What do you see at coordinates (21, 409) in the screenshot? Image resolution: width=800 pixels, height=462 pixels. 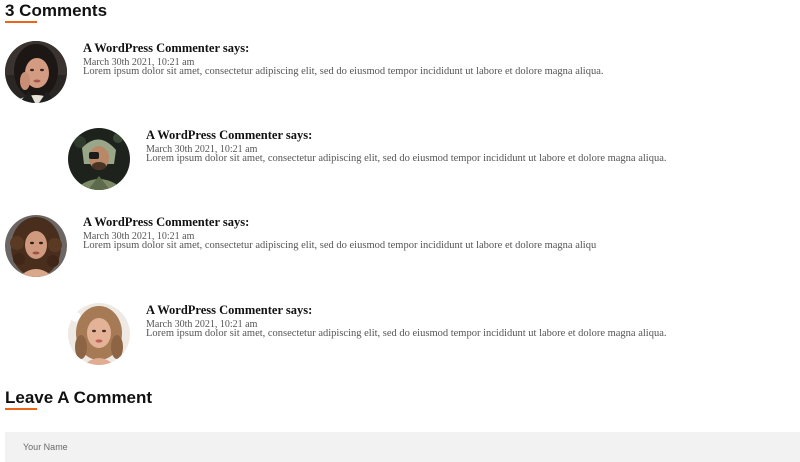 I see `leave-comment-title-underline` at bounding box center [21, 409].